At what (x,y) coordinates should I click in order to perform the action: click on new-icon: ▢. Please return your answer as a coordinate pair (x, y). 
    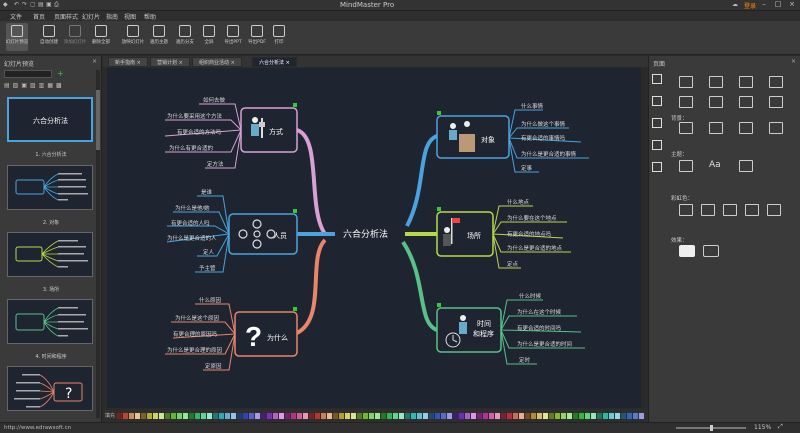
    Looking at the image, I should click on (33, 4).